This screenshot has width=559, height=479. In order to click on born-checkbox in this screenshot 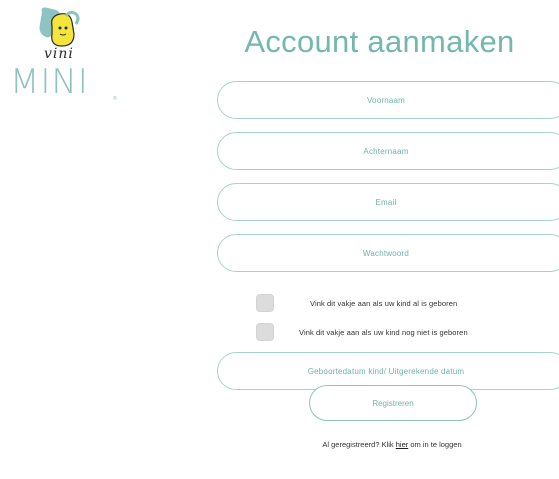, I will do `click(265, 303)`.